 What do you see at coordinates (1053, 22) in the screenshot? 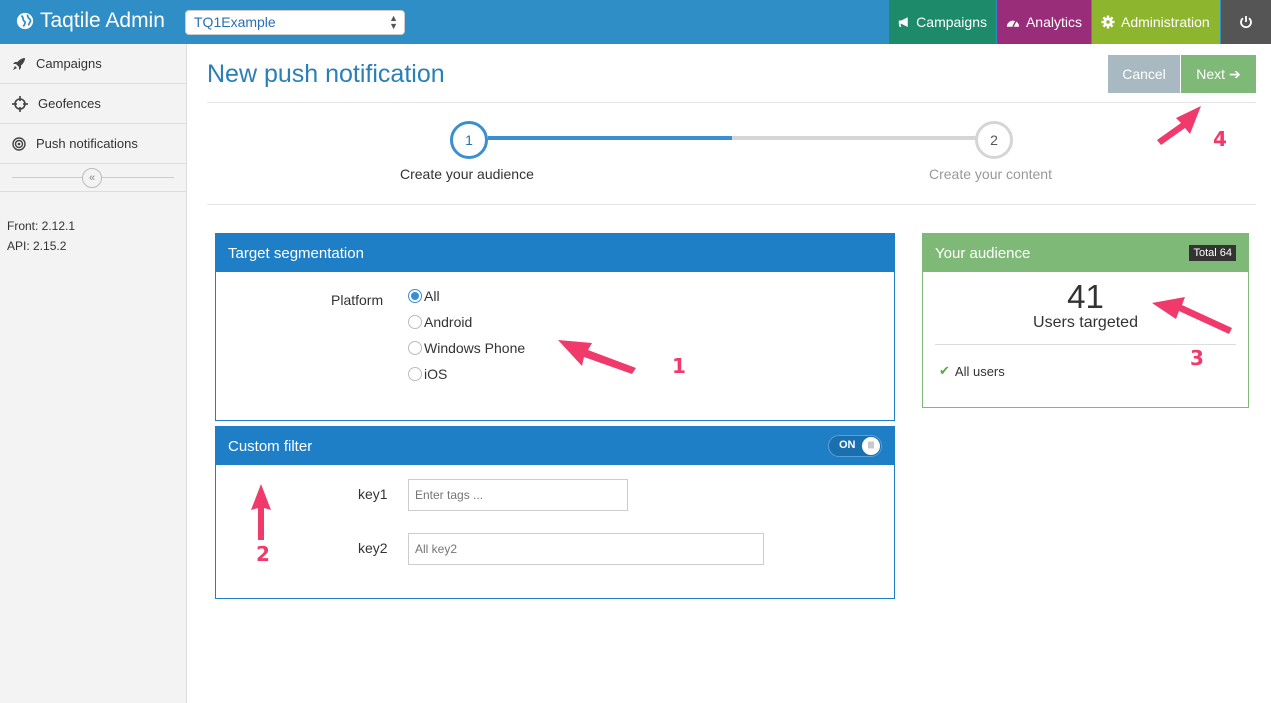
I see `nav-analytics-label: Analytics` at bounding box center [1053, 22].